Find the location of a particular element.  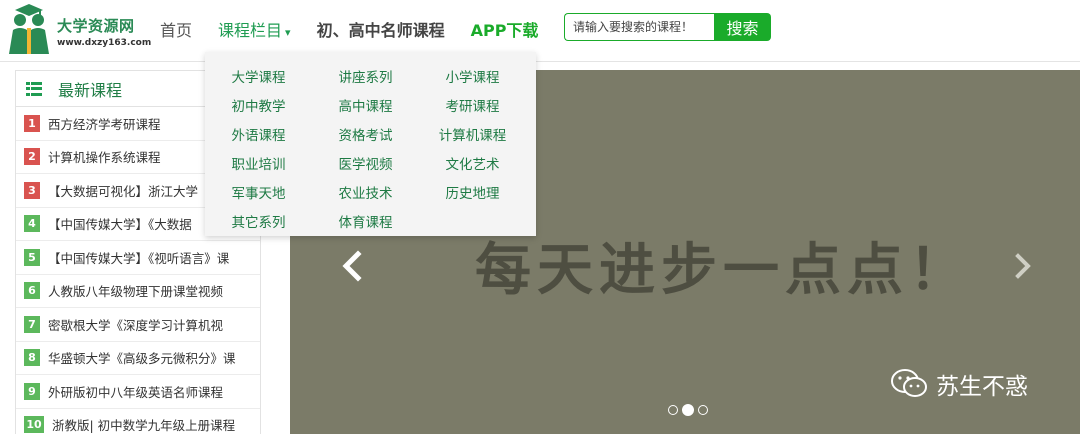

course-rank-badge: 4 is located at coordinates (32, 224).